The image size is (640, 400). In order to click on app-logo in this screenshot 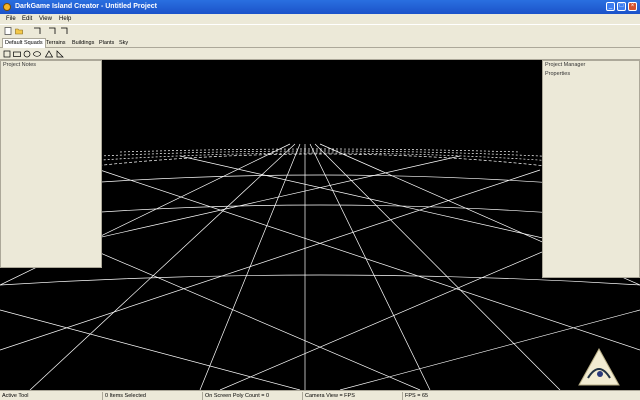, I will do `click(599, 367)`.